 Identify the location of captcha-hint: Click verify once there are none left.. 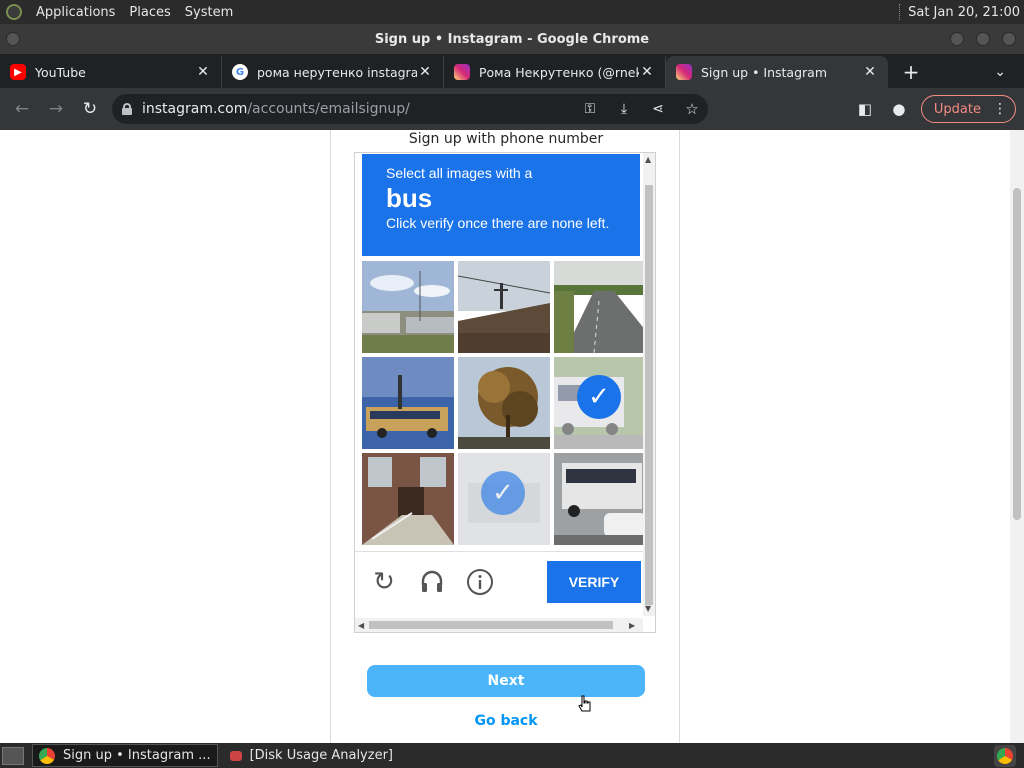
(498, 223).